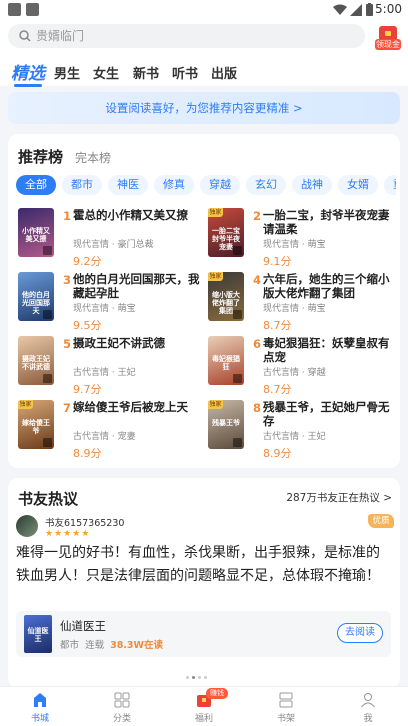 This screenshot has height=726, width=408. What do you see at coordinates (87, 389) in the screenshot?
I see `book-score: 9.7分` at bounding box center [87, 389].